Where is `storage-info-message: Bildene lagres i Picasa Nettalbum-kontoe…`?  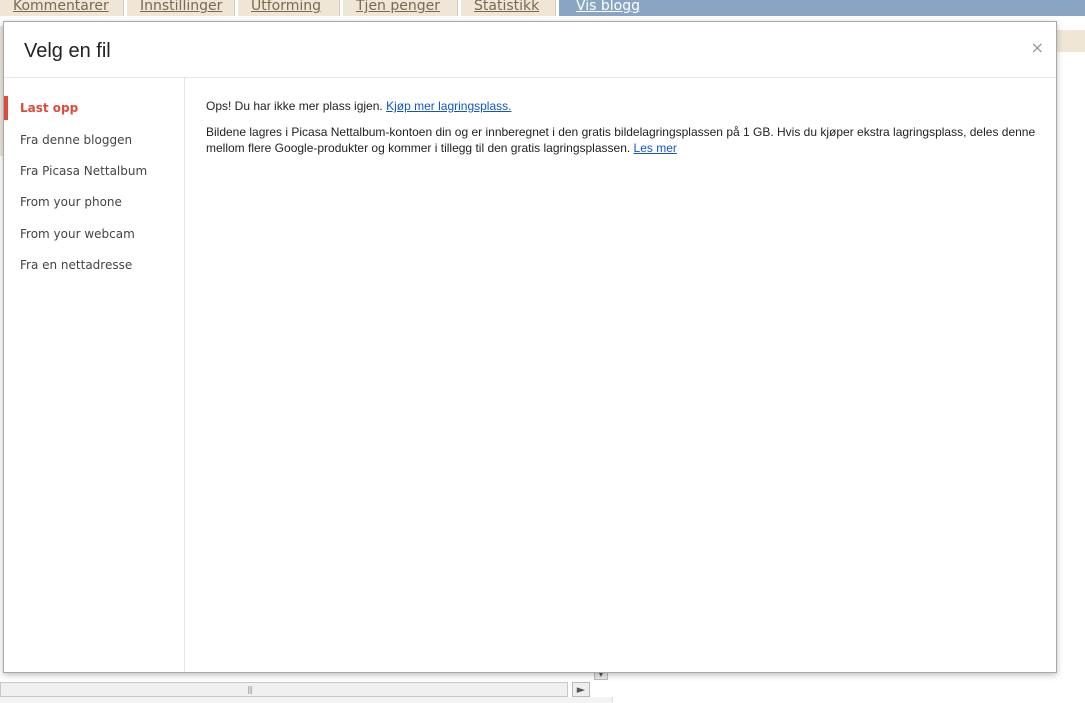 storage-info-message: Bildene lagres i Picasa Nettalbum-kontoe… is located at coordinates (621, 140).